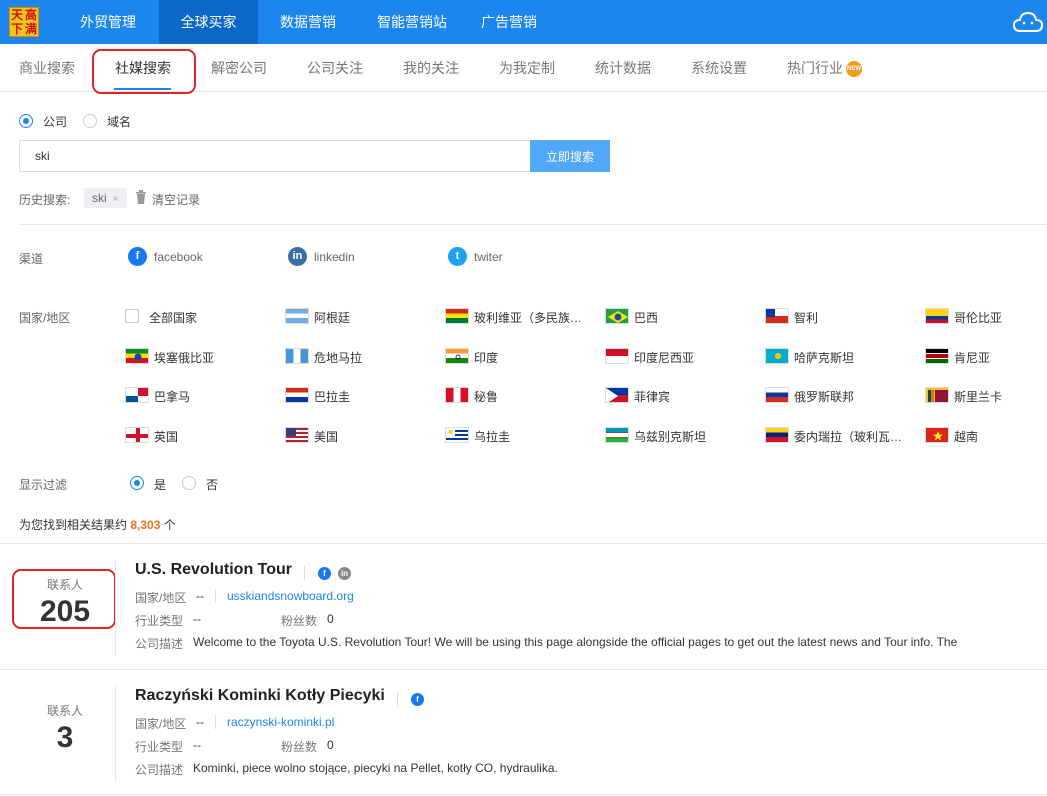 This screenshot has width=1047, height=796. What do you see at coordinates (260, 696) in the screenshot?
I see `result-title: Raczyński Kominki Kotły Piecyki` at bounding box center [260, 696].